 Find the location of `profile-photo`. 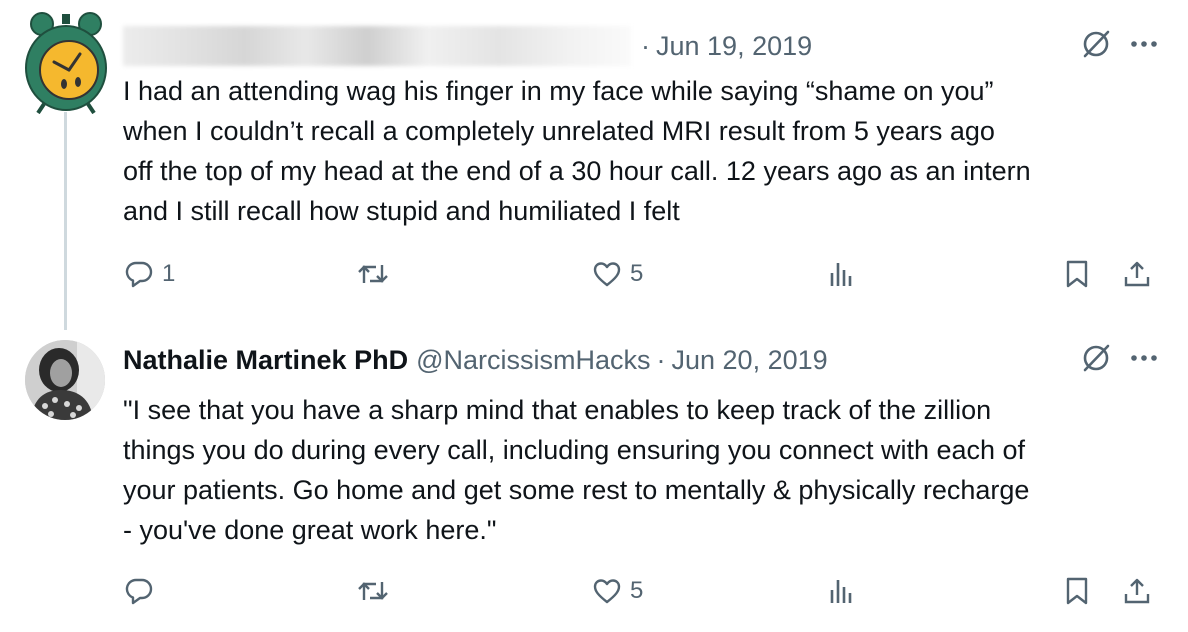

profile-photo is located at coordinates (65, 380).